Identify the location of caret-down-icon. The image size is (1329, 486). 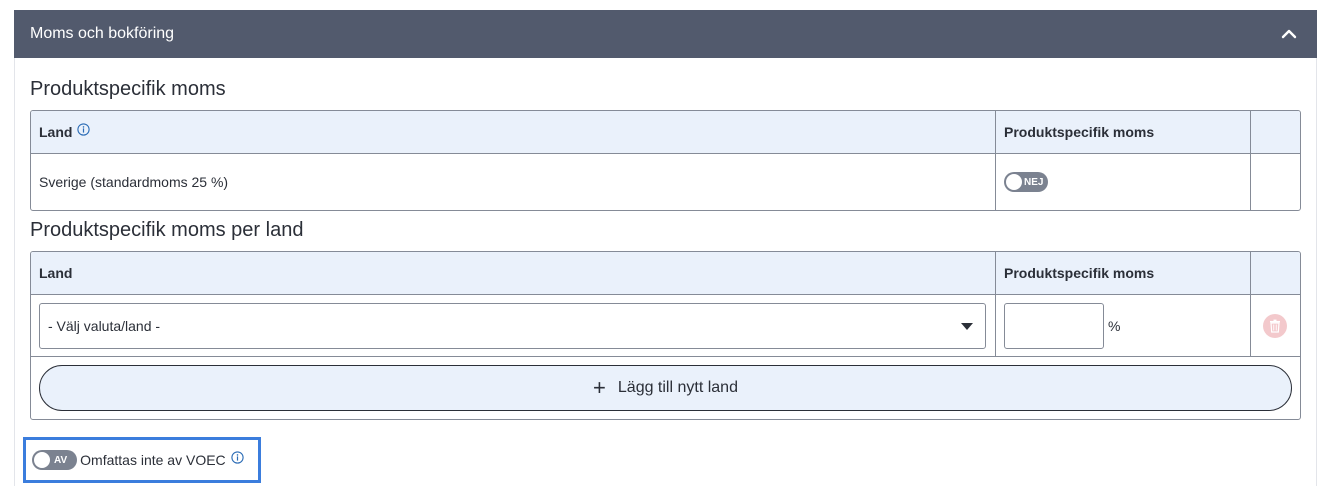
(967, 326).